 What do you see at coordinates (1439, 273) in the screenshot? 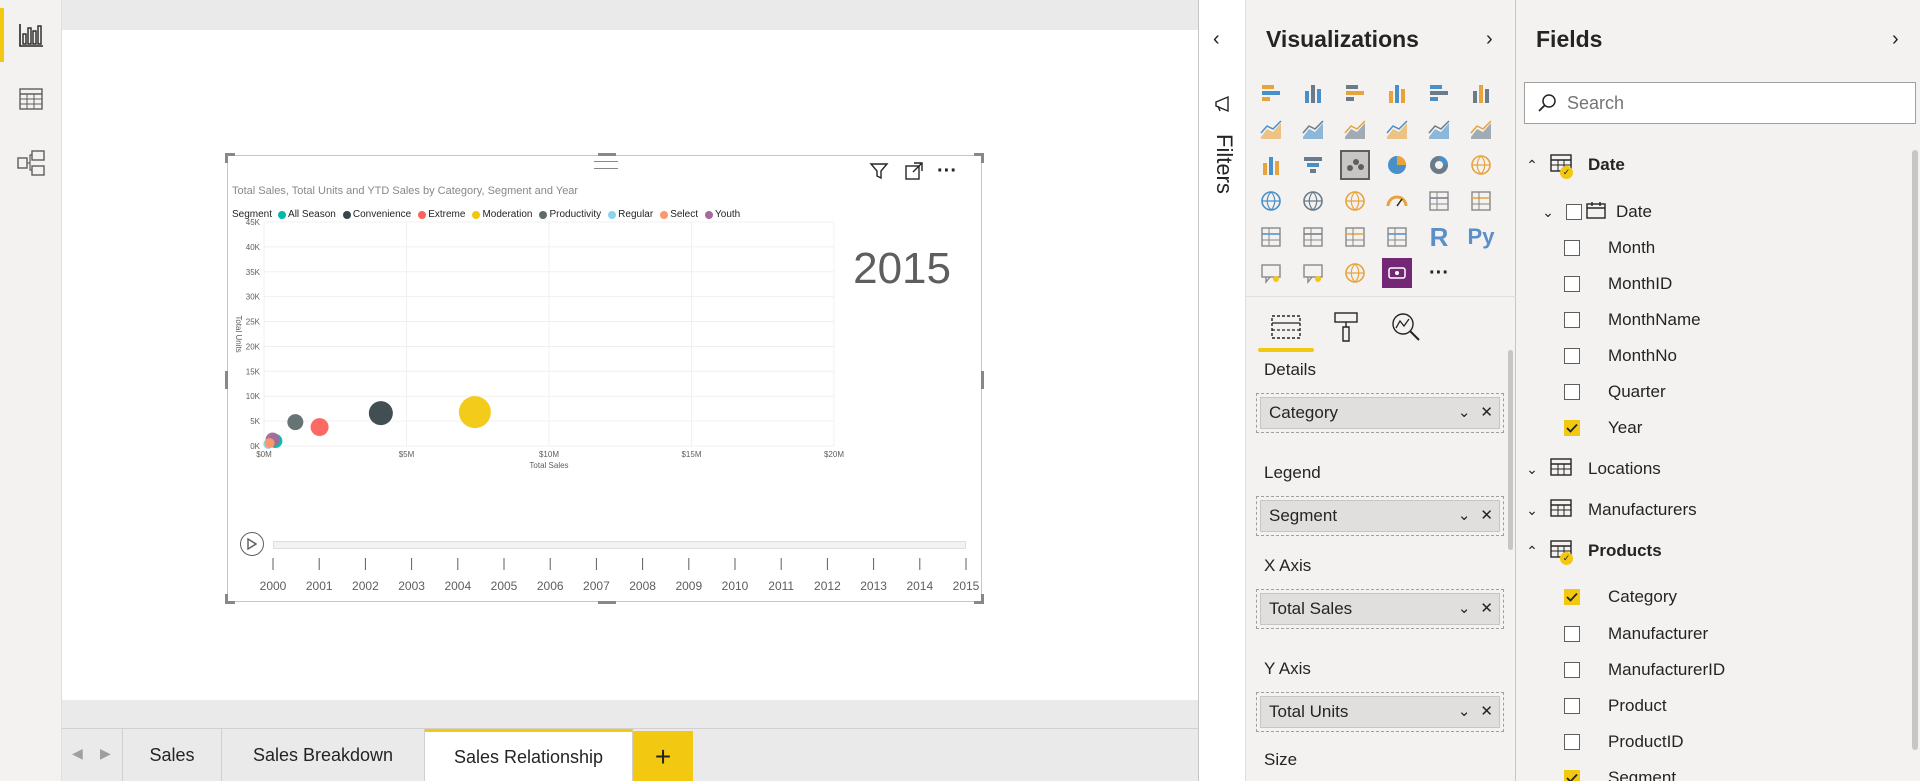
I see `more-visuals-icon: ···` at bounding box center [1439, 273].